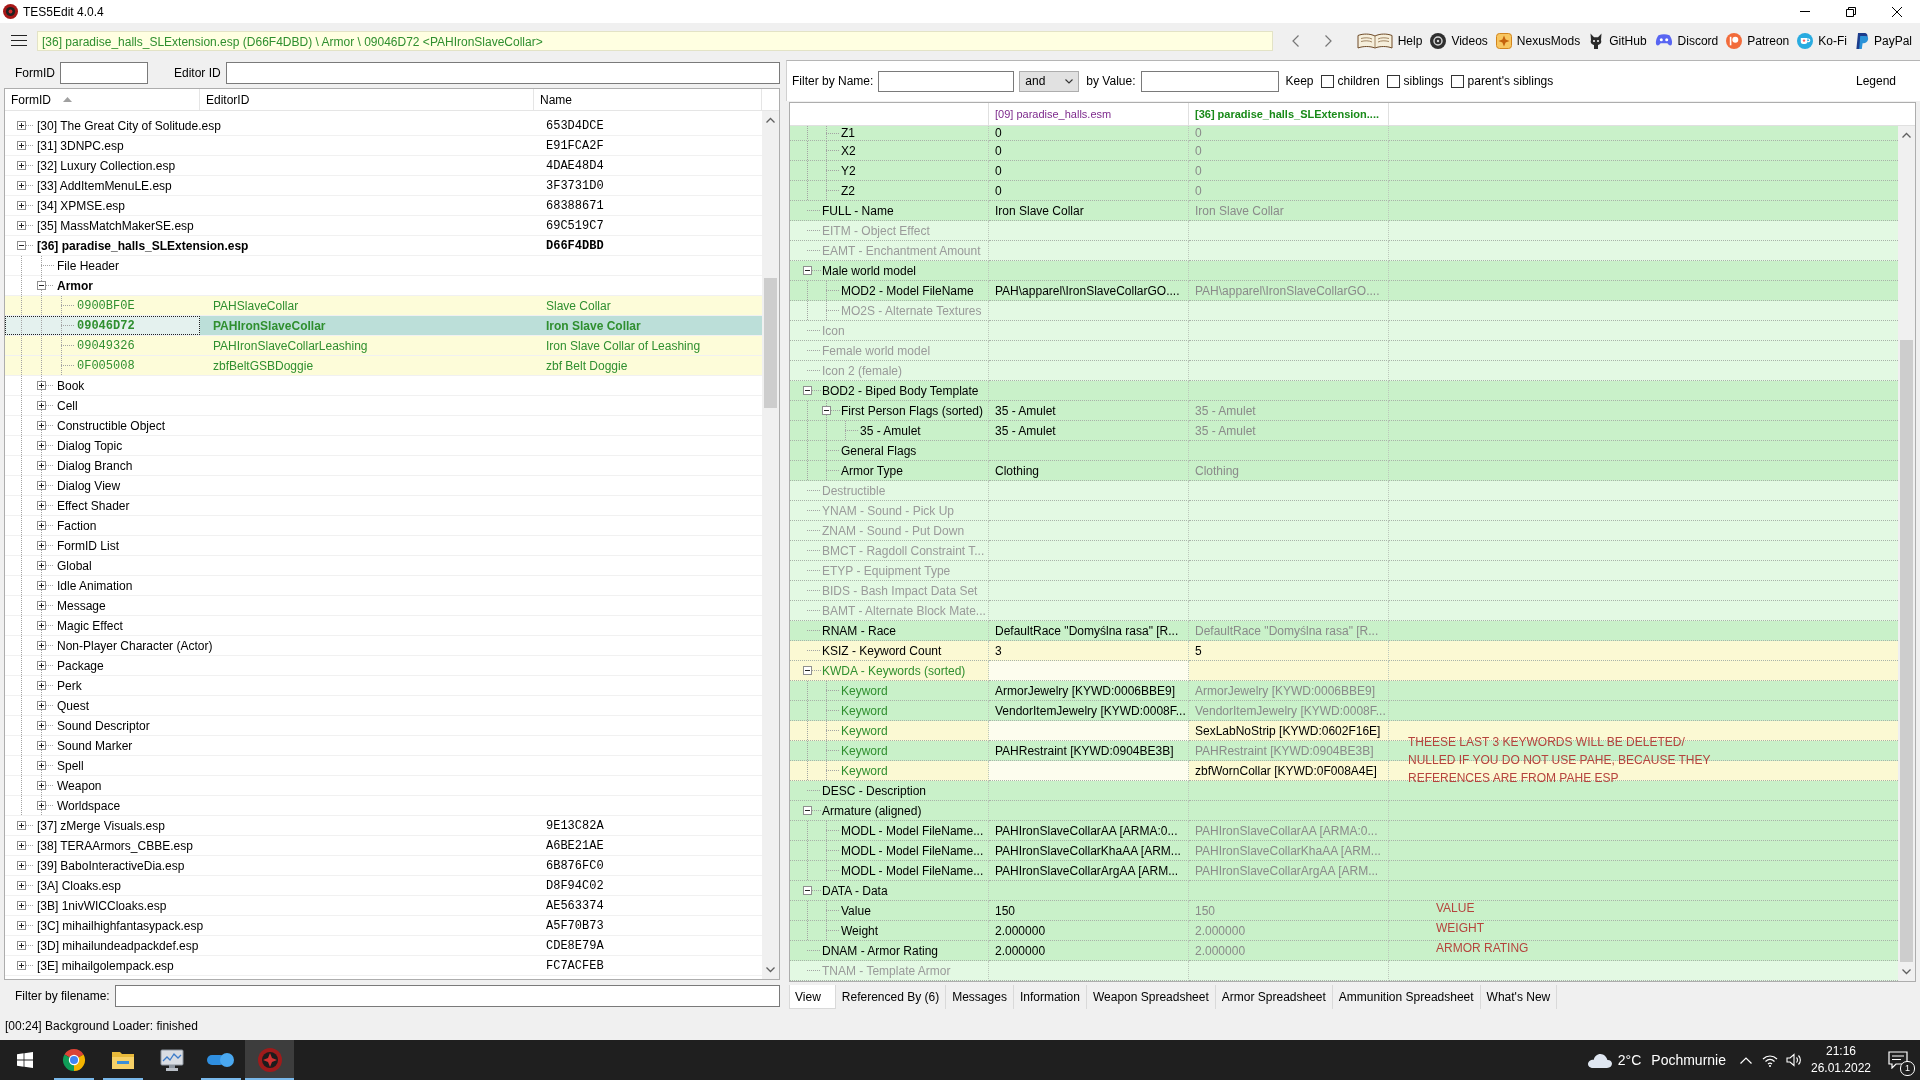  I want to click on tree-item: Sound Descriptor, so click(103, 725).